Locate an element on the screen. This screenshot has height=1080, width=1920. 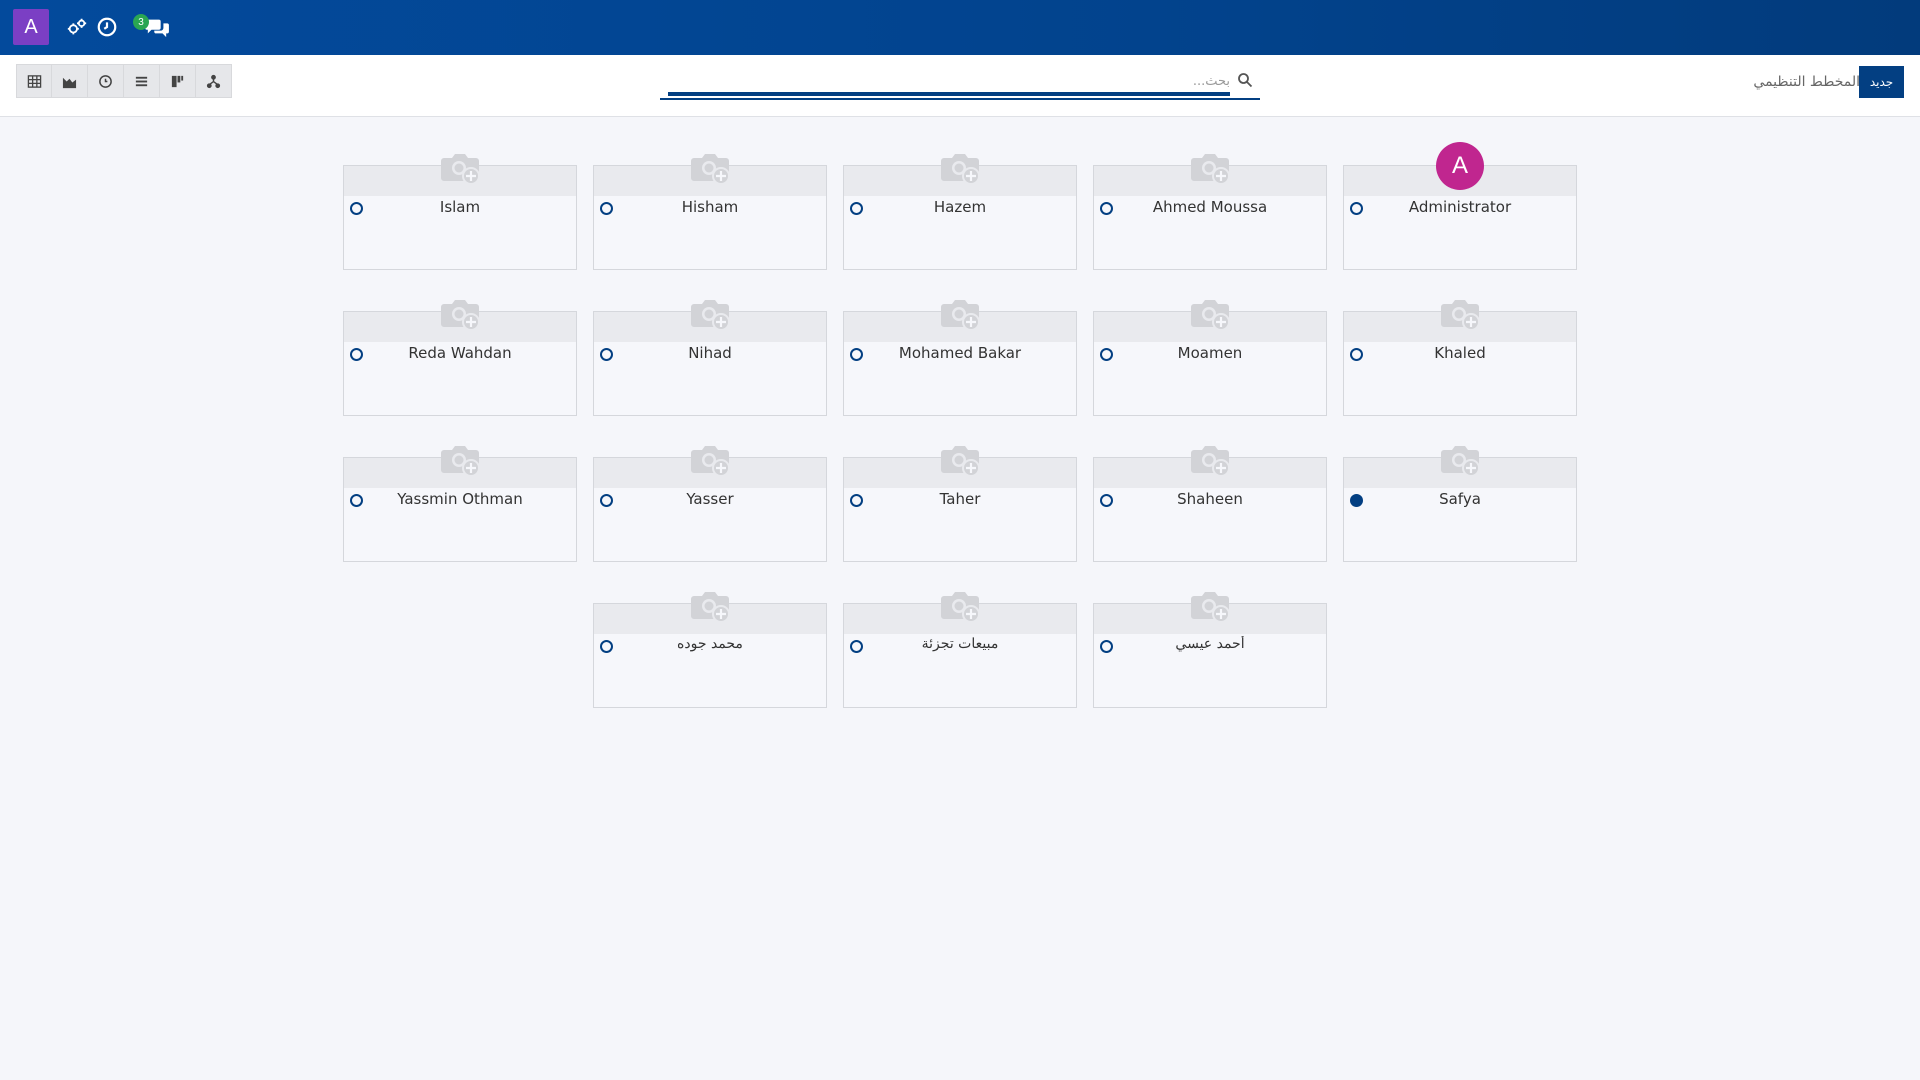
employee-card: Hisham is located at coordinates (710, 212).